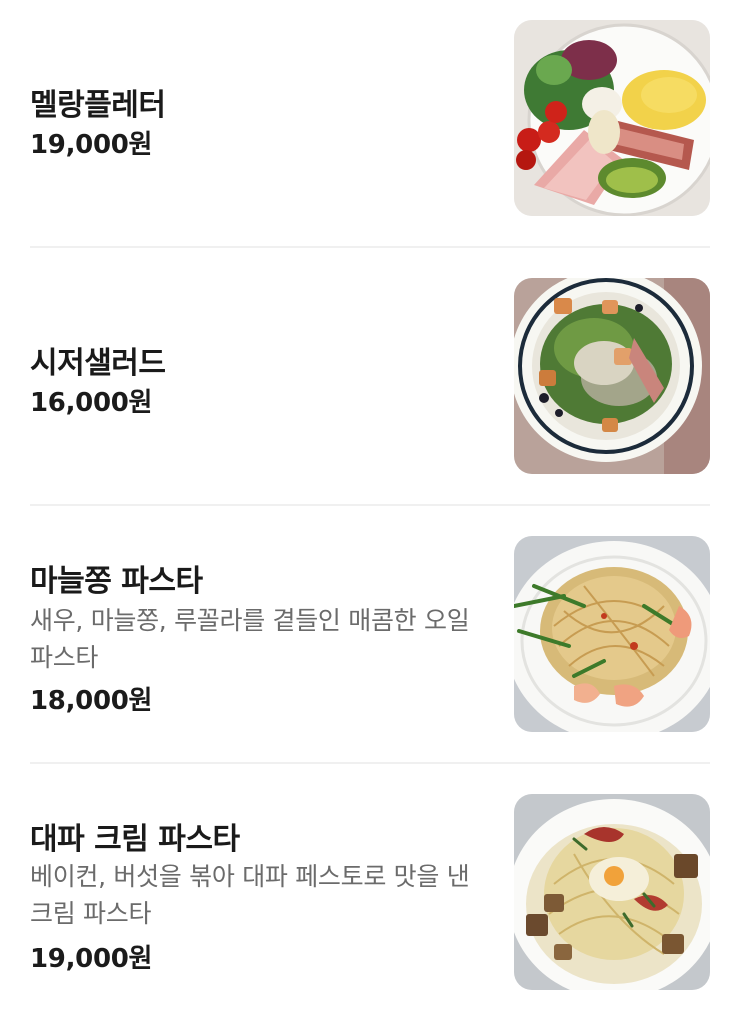 This screenshot has height=1020, width=740. What do you see at coordinates (98, 363) in the screenshot?
I see `menu-item-name: 시저샐러드` at bounding box center [98, 363].